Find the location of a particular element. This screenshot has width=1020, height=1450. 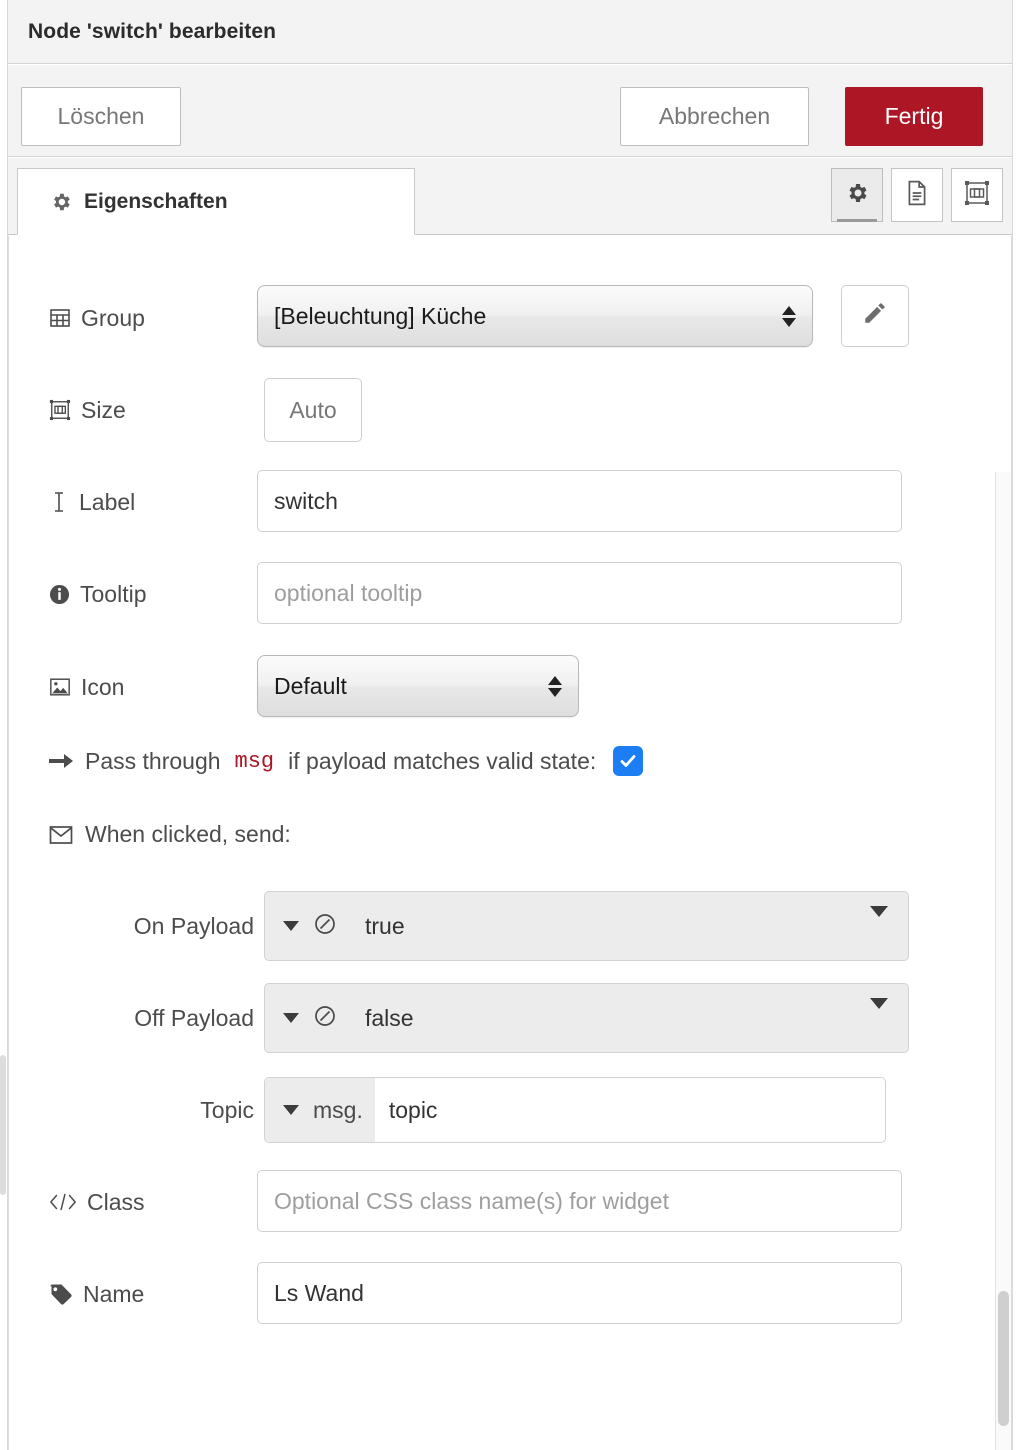

dialog-titlebar: Node 'switch' bearbeiten is located at coordinates (510, 32).